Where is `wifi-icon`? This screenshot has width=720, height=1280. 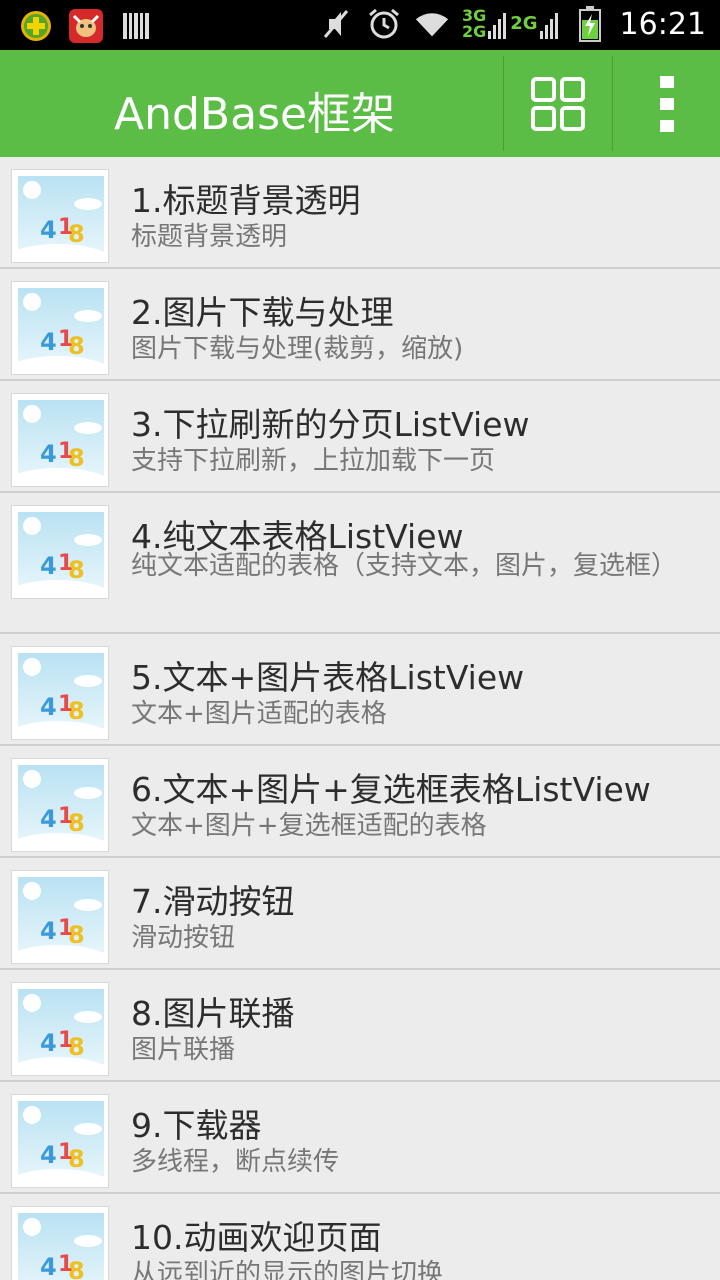
wifi-icon is located at coordinates (432, 24).